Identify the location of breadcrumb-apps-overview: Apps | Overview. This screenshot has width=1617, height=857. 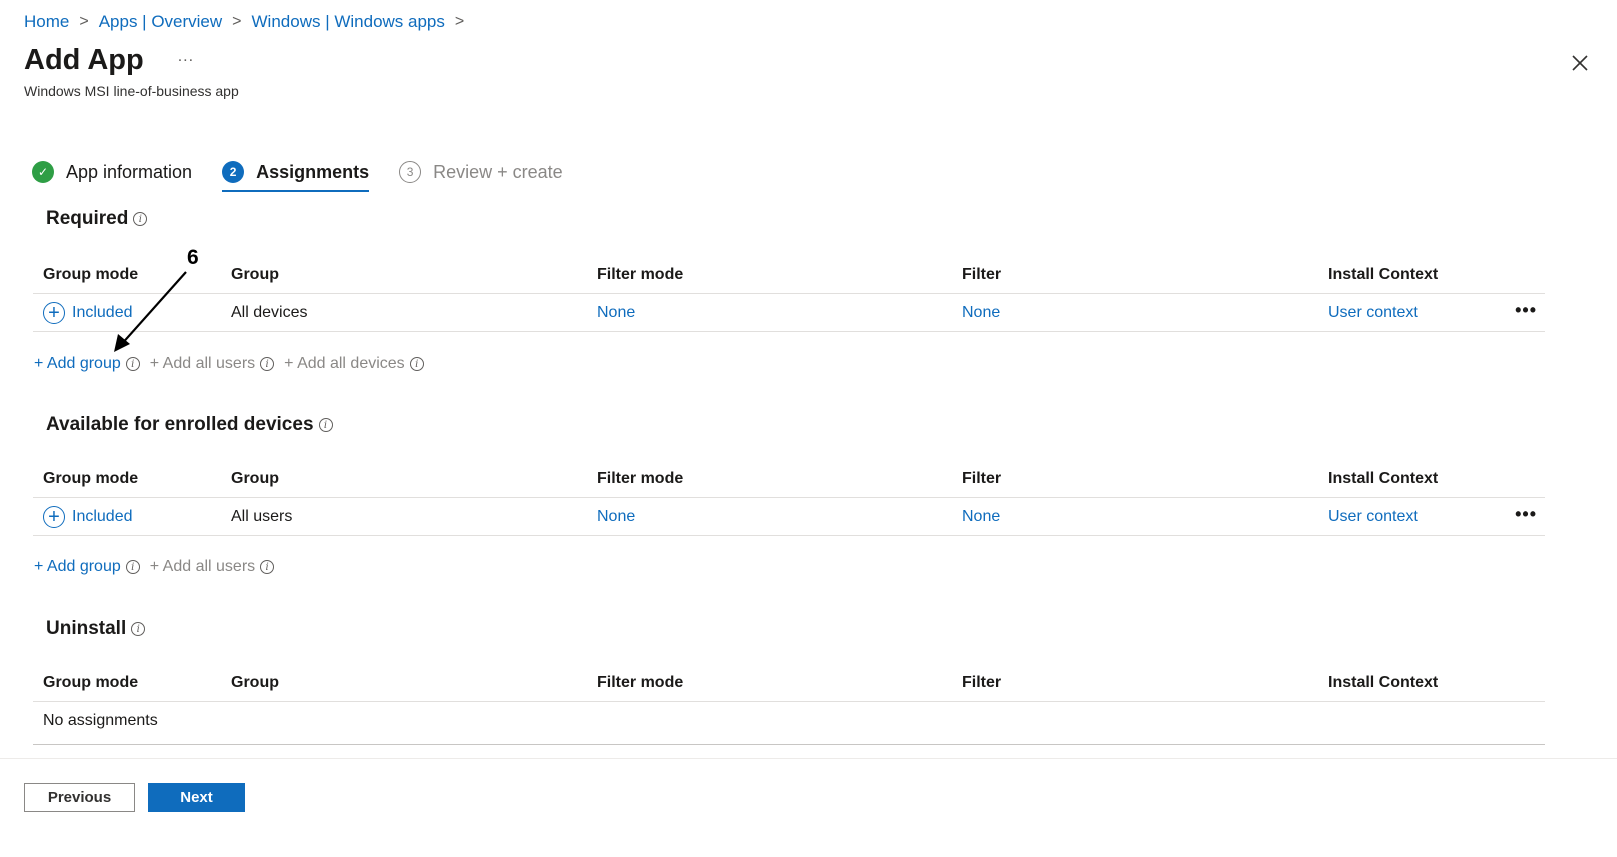
(160, 22).